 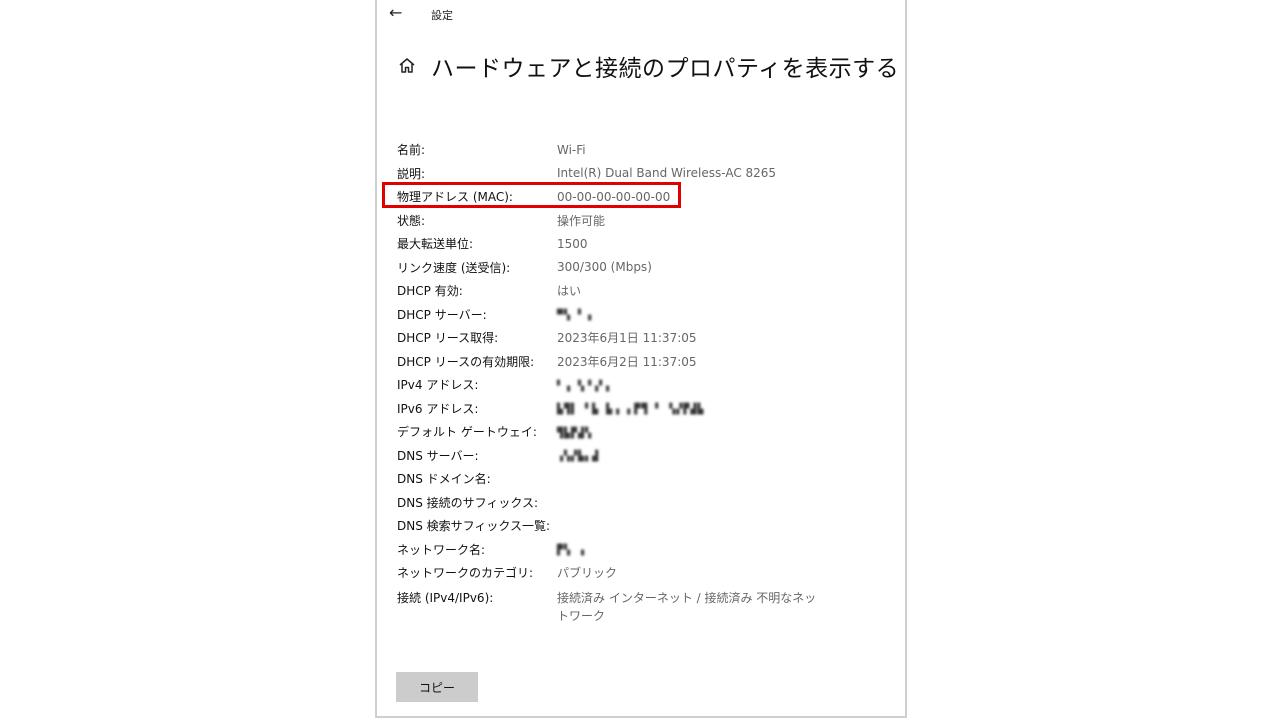 What do you see at coordinates (444, 479) in the screenshot?
I see `property-label: DNS ドメイン名:` at bounding box center [444, 479].